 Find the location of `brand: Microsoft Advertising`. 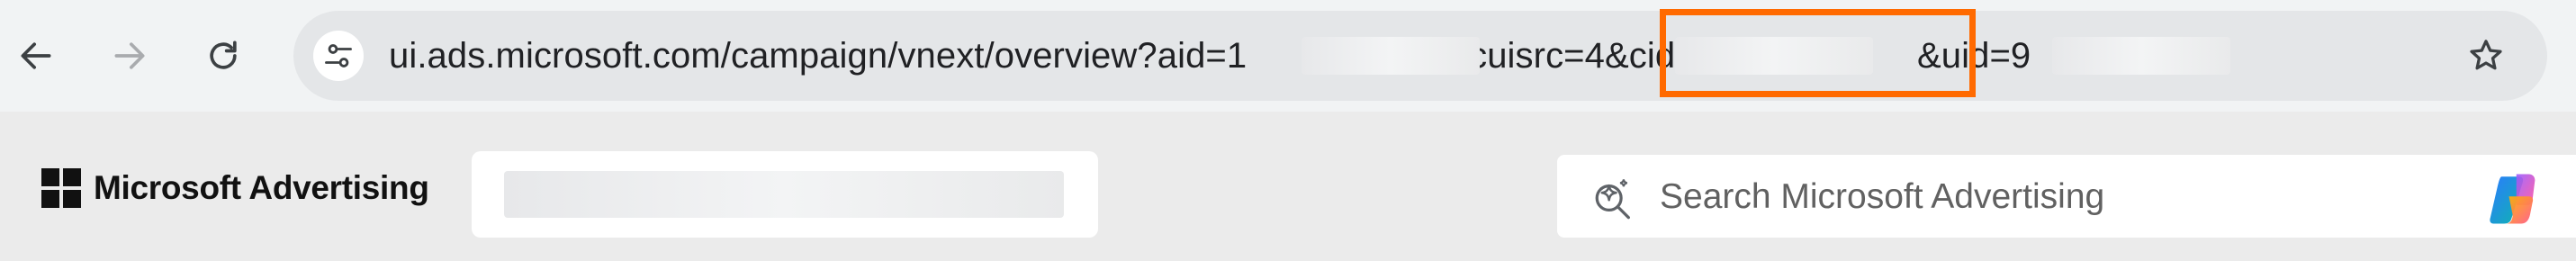

brand: Microsoft Advertising is located at coordinates (235, 188).